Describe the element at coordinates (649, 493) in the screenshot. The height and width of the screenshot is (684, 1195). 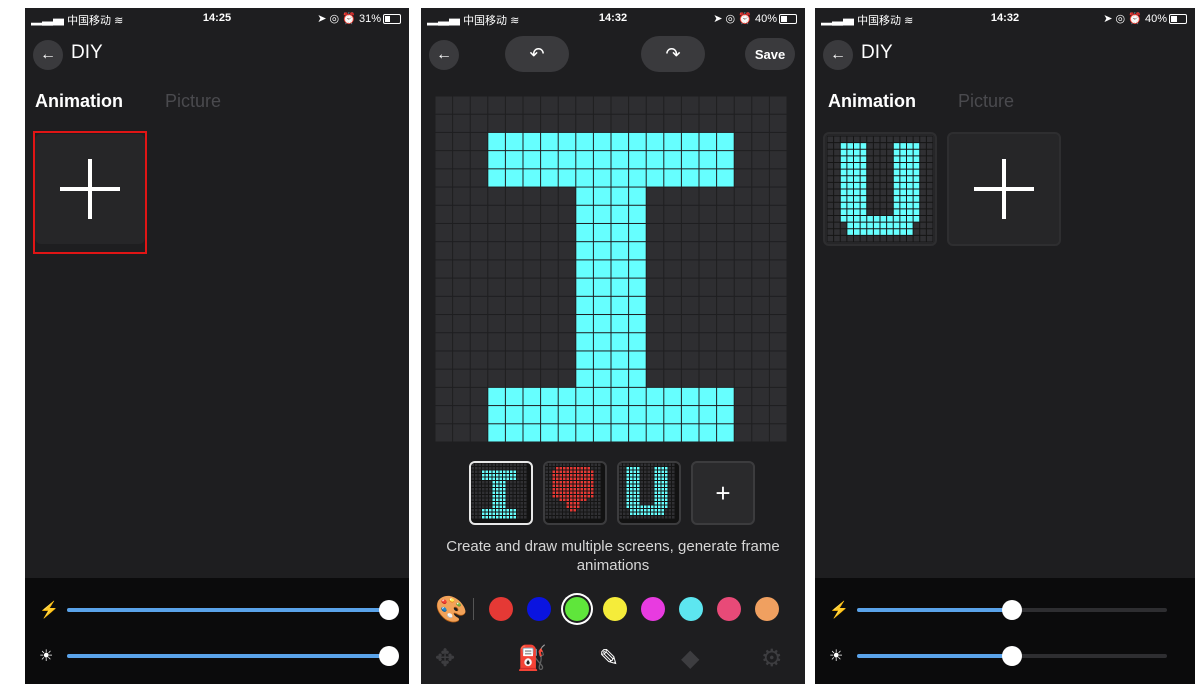
I see `frame-thumb-letter-u` at that location.